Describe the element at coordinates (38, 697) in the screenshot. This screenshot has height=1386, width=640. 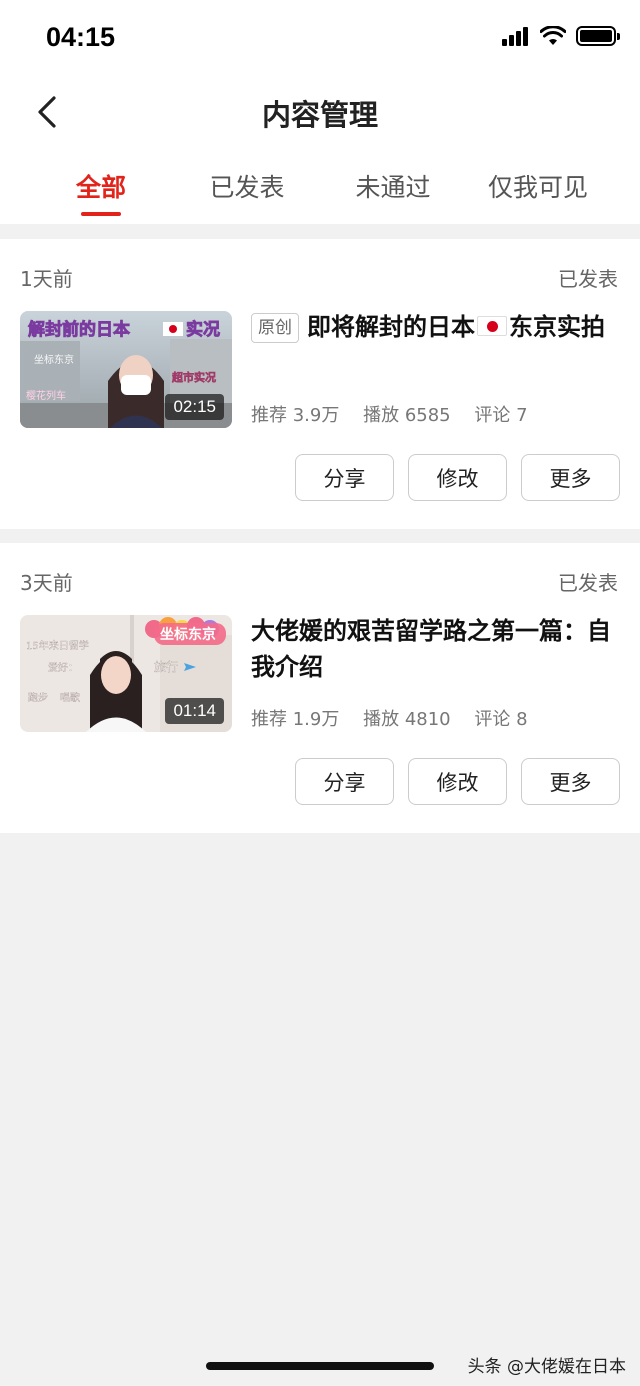
I see `thumbnail-left-text-3: 跑步` at that location.